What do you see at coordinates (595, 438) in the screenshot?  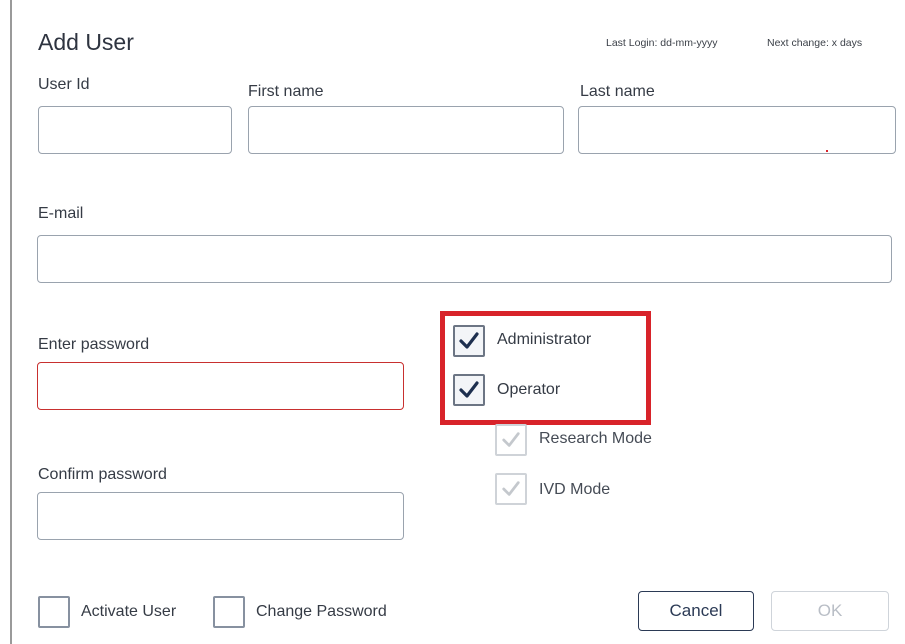 I see `research-mode-label: Research Mode` at bounding box center [595, 438].